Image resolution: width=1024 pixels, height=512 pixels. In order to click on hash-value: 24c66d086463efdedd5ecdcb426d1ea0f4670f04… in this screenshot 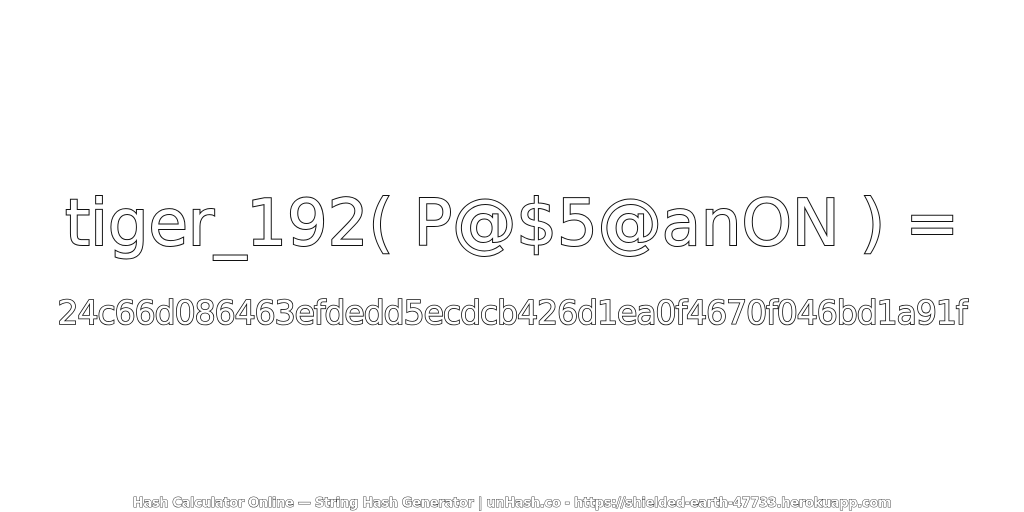, I will do `click(513, 312)`.